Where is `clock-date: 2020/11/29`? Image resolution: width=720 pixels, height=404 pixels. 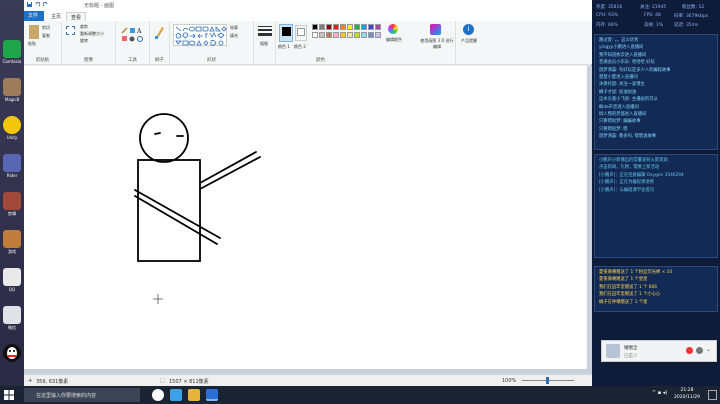 clock-date: 2020/11/29 is located at coordinates (687, 397).